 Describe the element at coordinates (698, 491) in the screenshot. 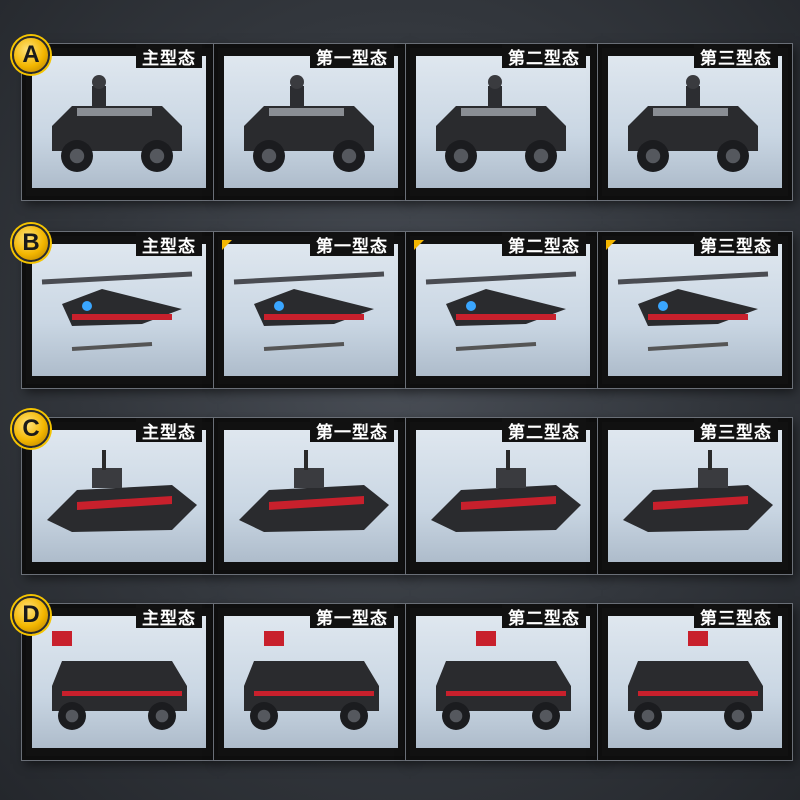

I see `racecar-image` at that location.